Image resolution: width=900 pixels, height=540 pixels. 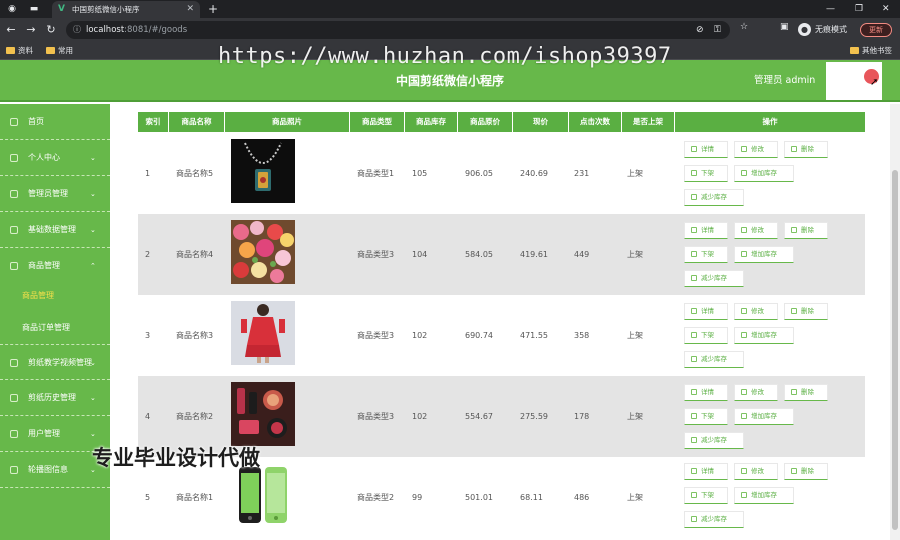 What do you see at coordinates (859, 9) in the screenshot?
I see `restore-window-icon: ❐` at bounding box center [859, 9].